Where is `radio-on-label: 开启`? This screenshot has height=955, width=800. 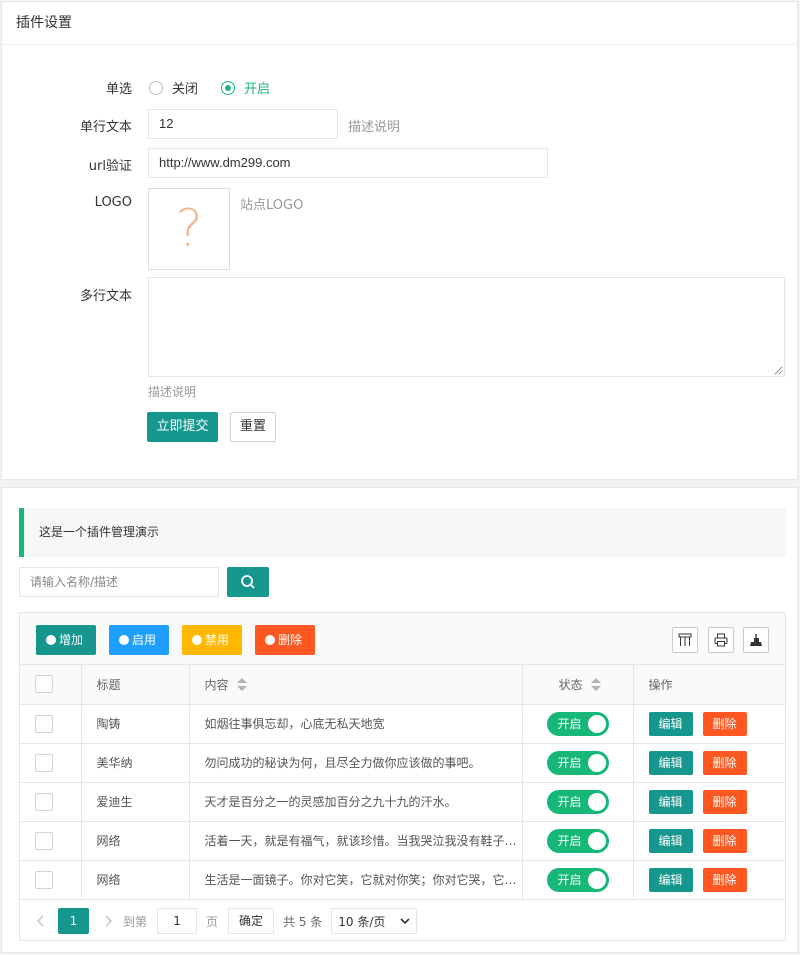
radio-on-label: 开启 is located at coordinates (257, 89).